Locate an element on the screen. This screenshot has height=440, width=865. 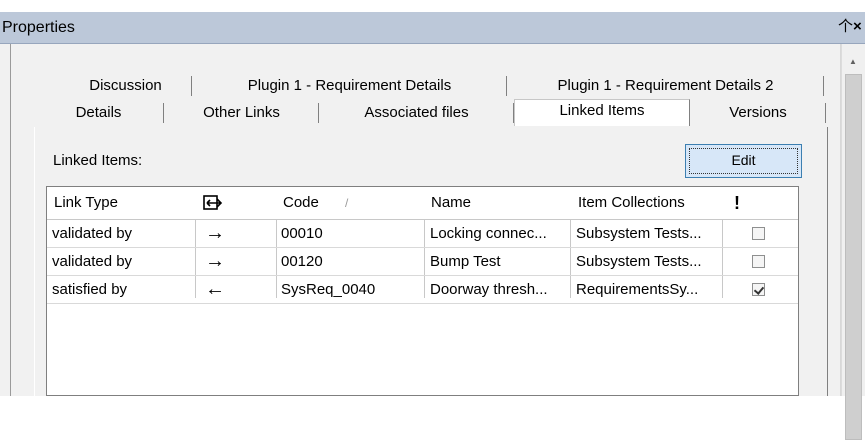
scroll-up-icon: ▲ is located at coordinates (853, 61).